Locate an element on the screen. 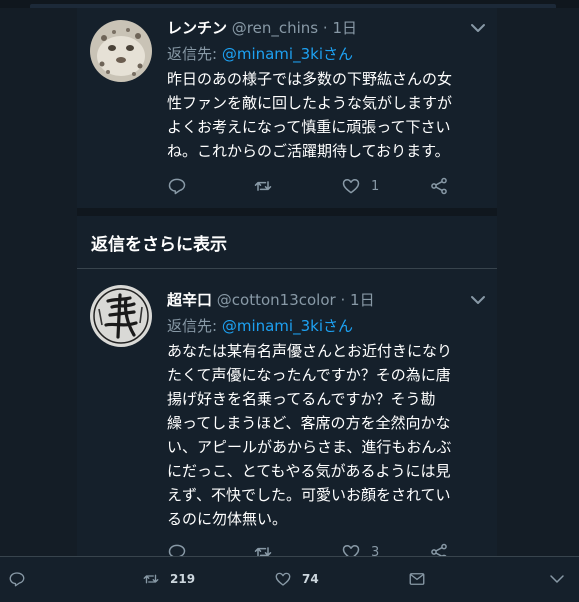 The width and height of the screenshot is (579, 602). main-like-count: 74 is located at coordinates (310, 579).